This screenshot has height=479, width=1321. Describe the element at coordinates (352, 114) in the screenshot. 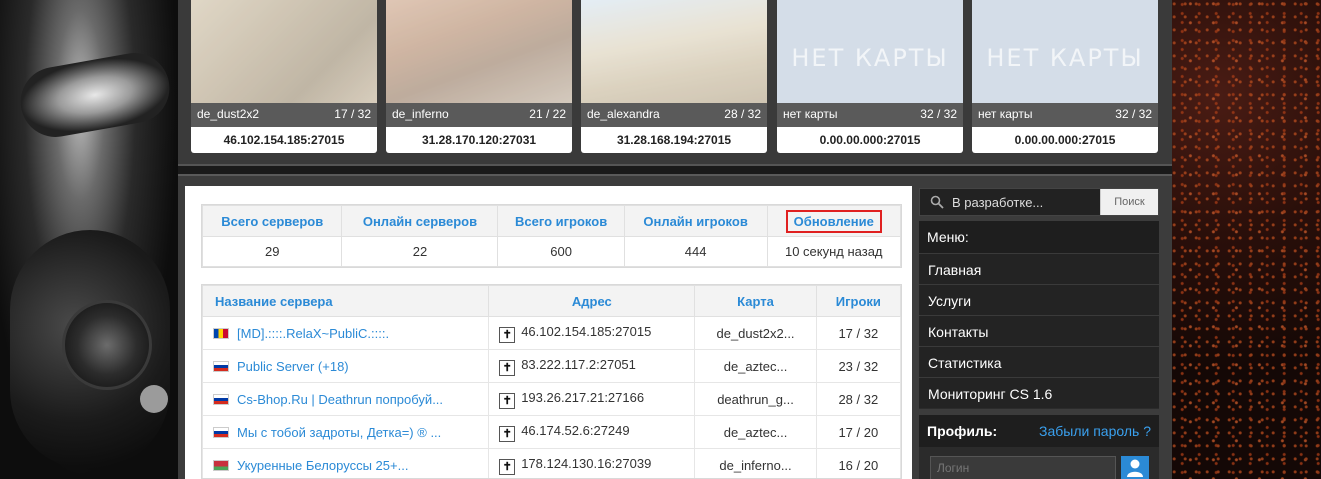

I see `card-players: 17 / 32` at that location.